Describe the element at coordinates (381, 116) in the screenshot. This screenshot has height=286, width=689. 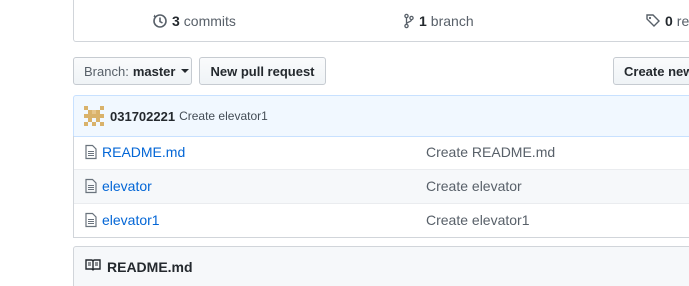
I see `latest-commit-bar: 031702221 Create elevator1` at that location.